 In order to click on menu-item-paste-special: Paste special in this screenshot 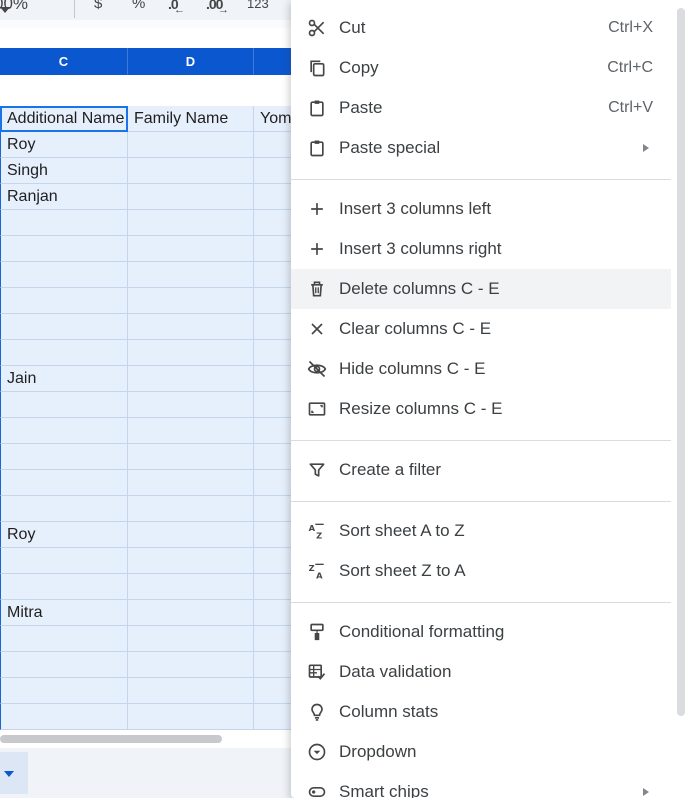, I will do `click(481, 148)`.